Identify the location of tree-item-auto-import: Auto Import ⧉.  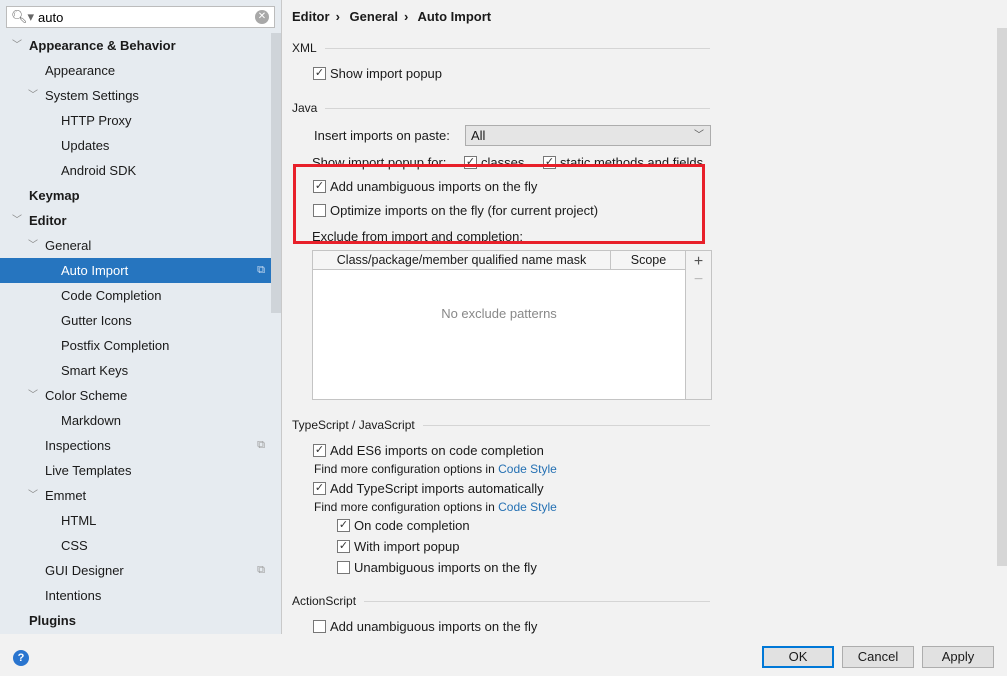
(135, 270).